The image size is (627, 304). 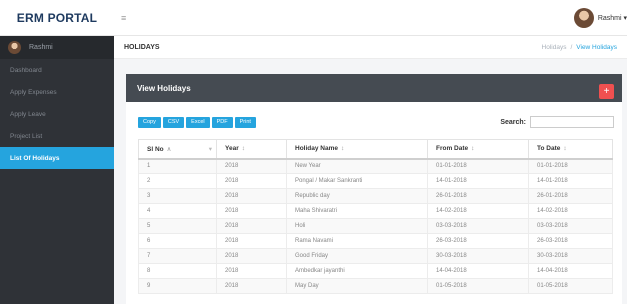 I want to click on cell-sl-no: 2, so click(x=177, y=181).